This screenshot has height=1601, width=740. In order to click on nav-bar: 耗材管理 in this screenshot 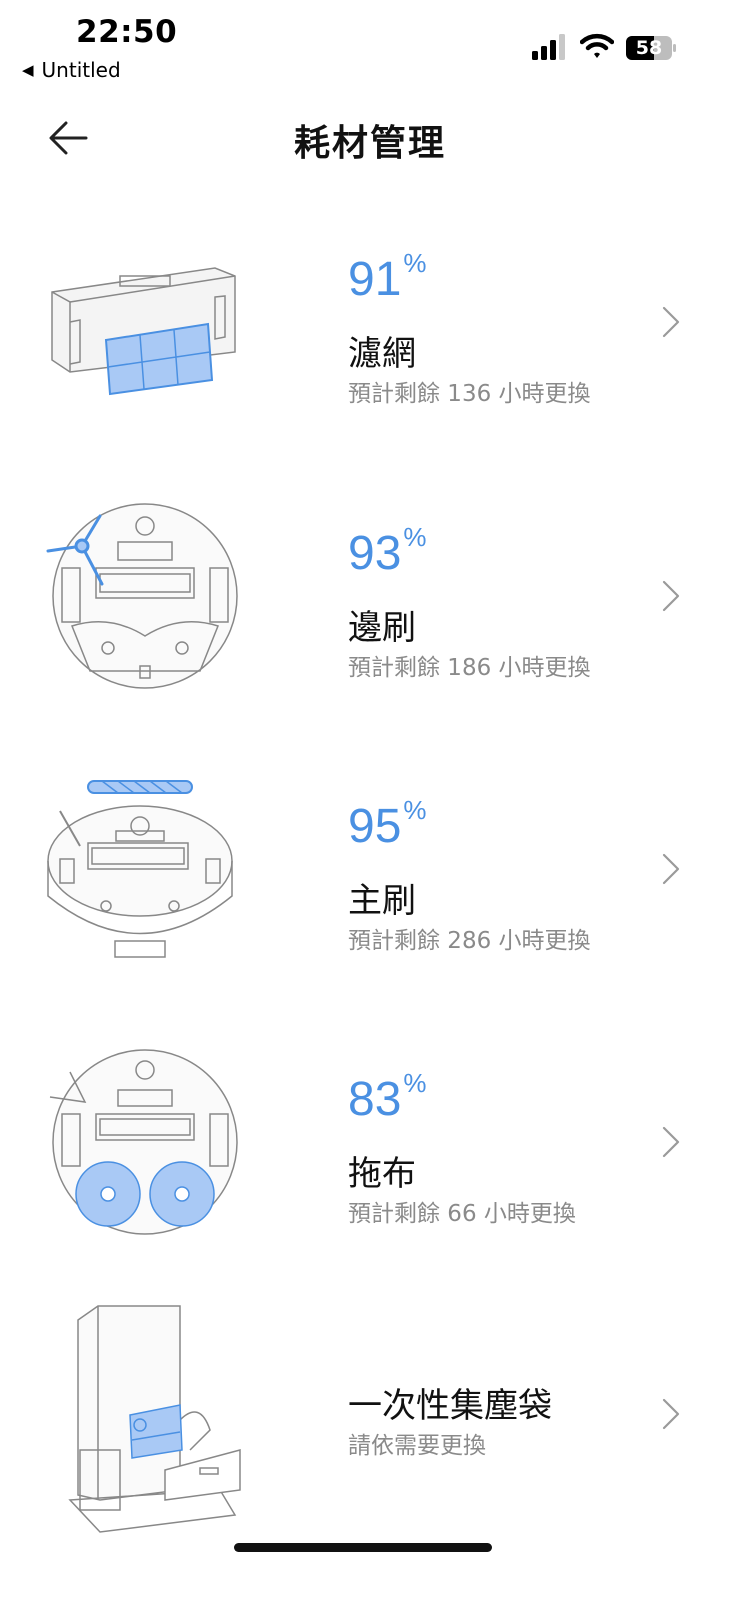, I will do `click(370, 140)`.